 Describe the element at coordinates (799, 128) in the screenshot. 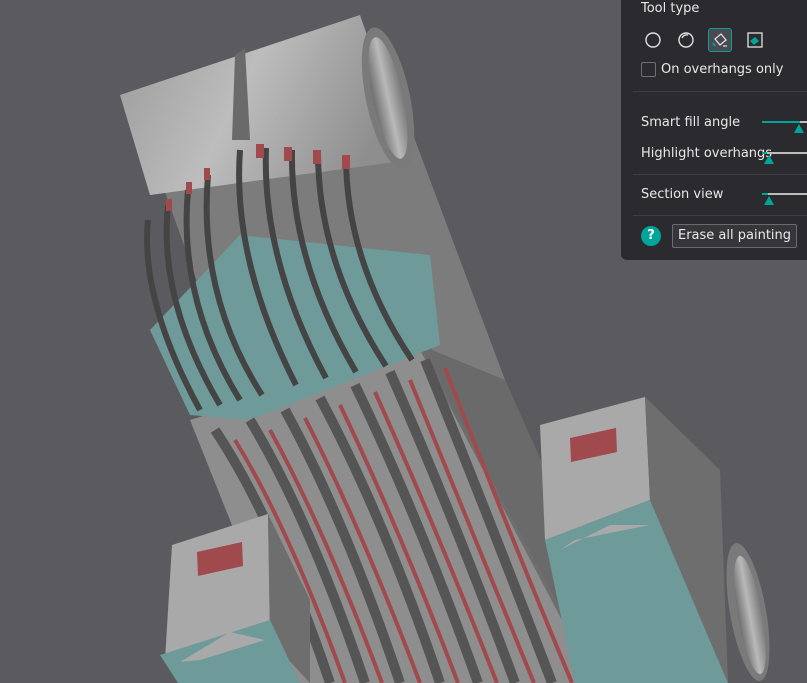

I see `smart-fill-angle-thumb` at that location.